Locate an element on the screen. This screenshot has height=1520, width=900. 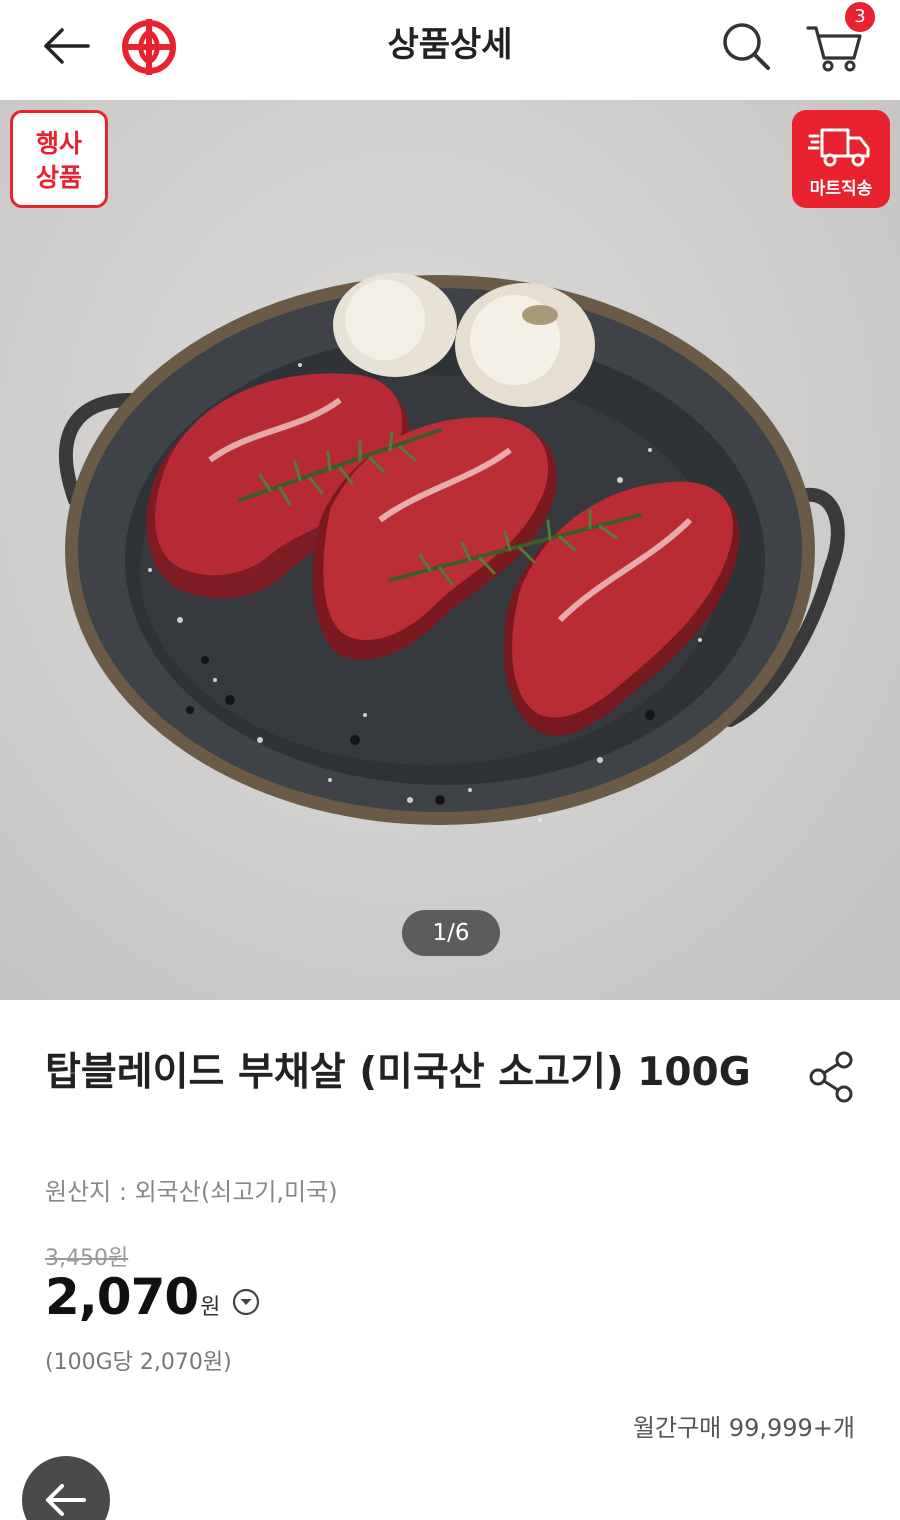
price-row: 2,070원 is located at coordinates (152, 1298).